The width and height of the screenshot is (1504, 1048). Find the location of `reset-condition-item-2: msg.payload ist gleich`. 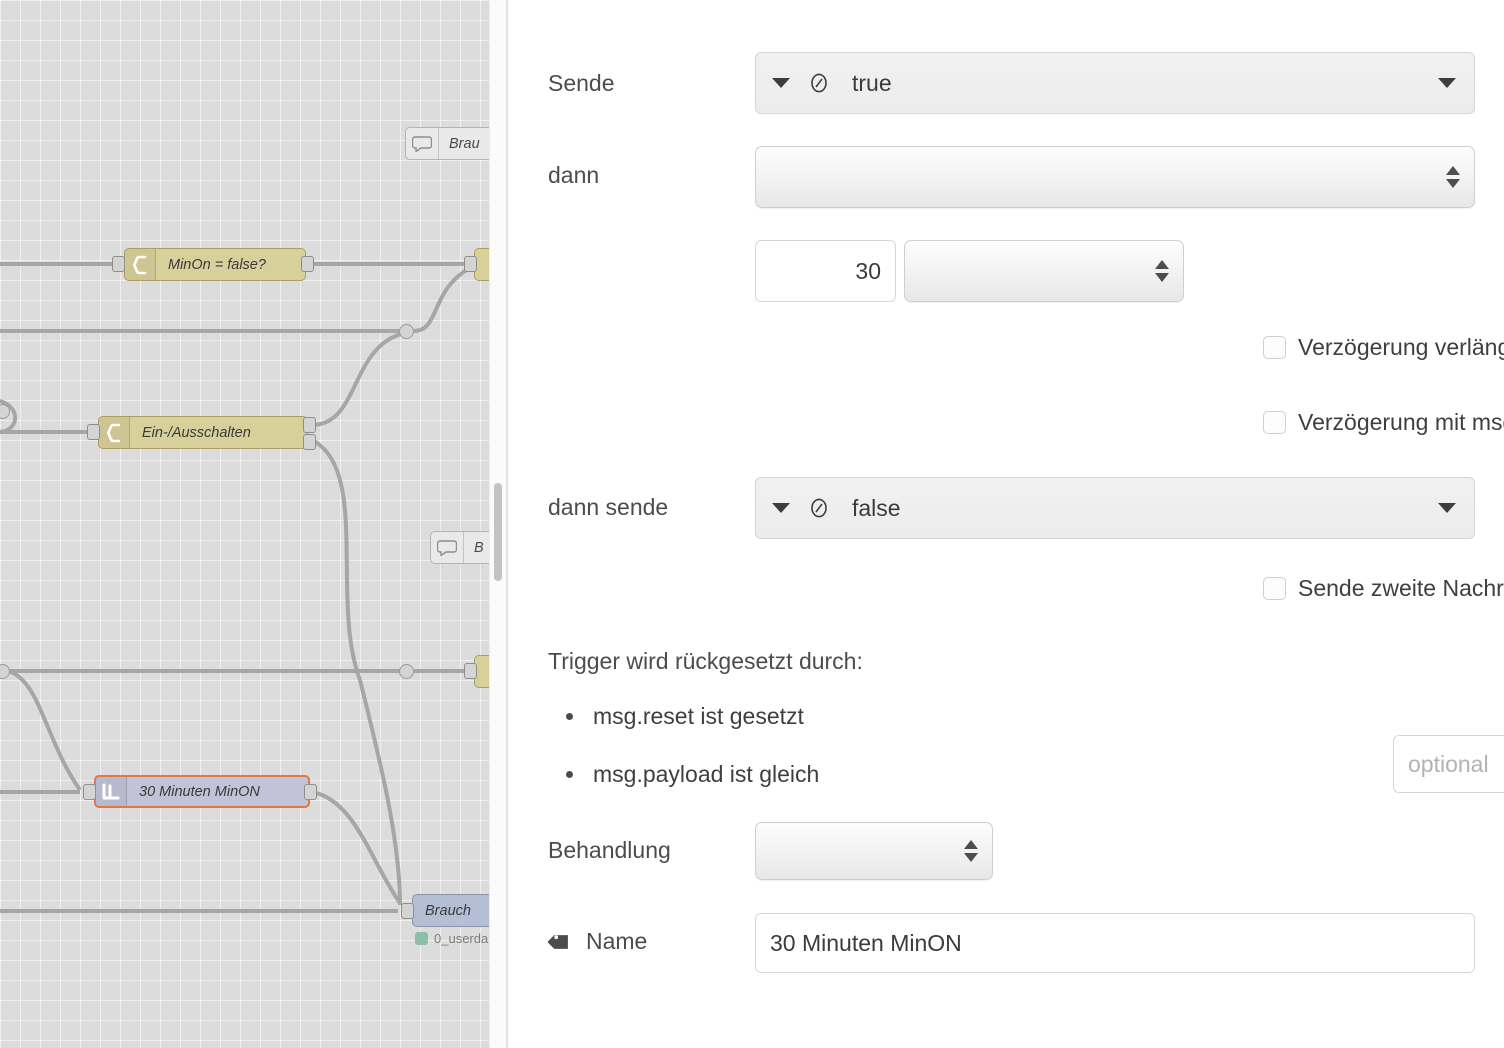

reset-condition-item-2: msg.payload ist gleich is located at coordinates (692, 774).